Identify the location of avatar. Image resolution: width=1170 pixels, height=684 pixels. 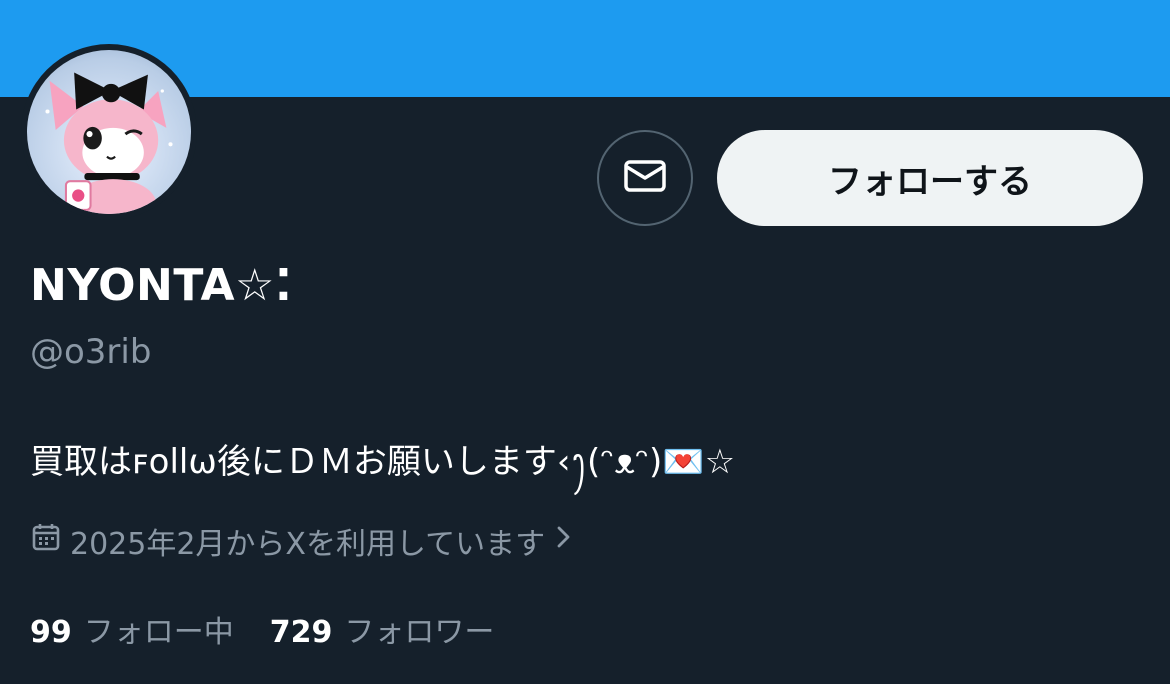
(109, 132).